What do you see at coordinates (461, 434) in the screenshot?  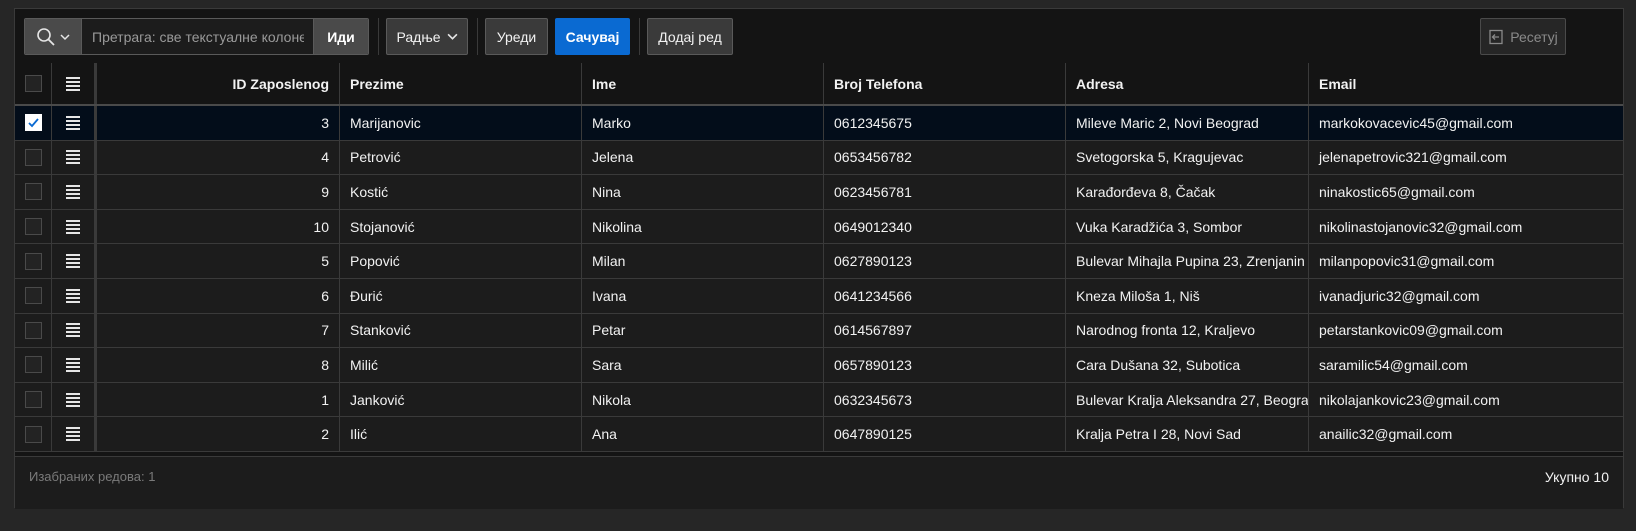 I see `cell-prezime: Ilić` at bounding box center [461, 434].